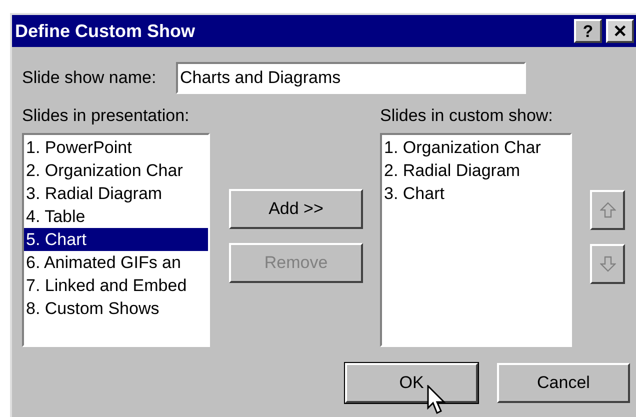 The width and height of the screenshot is (636, 417). I want to click on list-label: Slides in custom show:, so click(466, 115).